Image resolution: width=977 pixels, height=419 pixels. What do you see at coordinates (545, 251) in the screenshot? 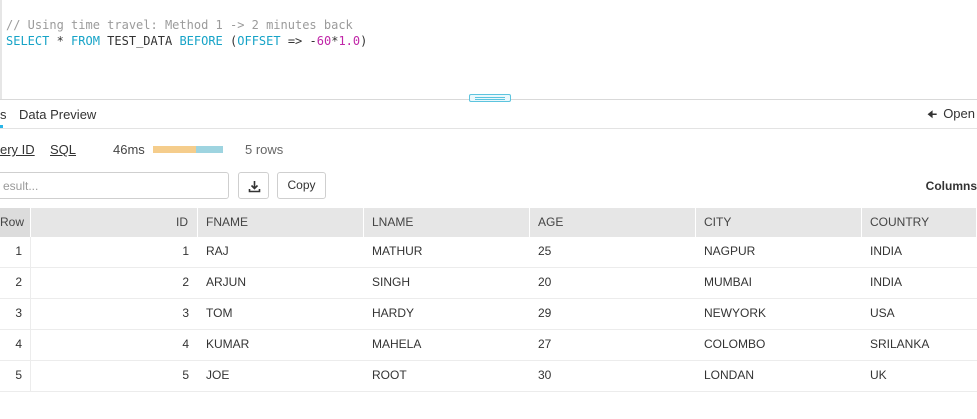
I see `cell-age: 25` at bounding box center [545, 251].